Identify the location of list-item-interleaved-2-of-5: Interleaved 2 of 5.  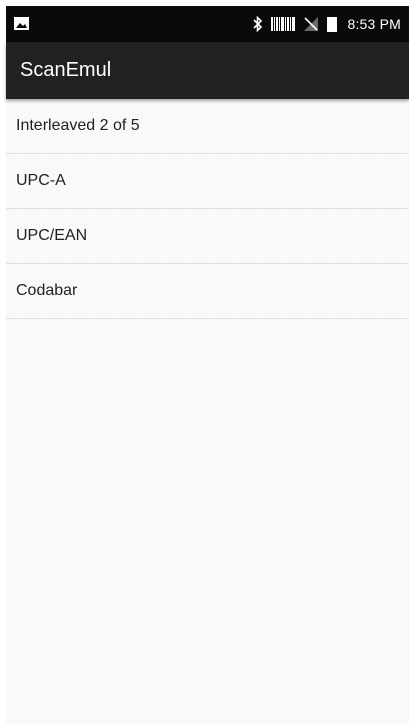
(207, 126).